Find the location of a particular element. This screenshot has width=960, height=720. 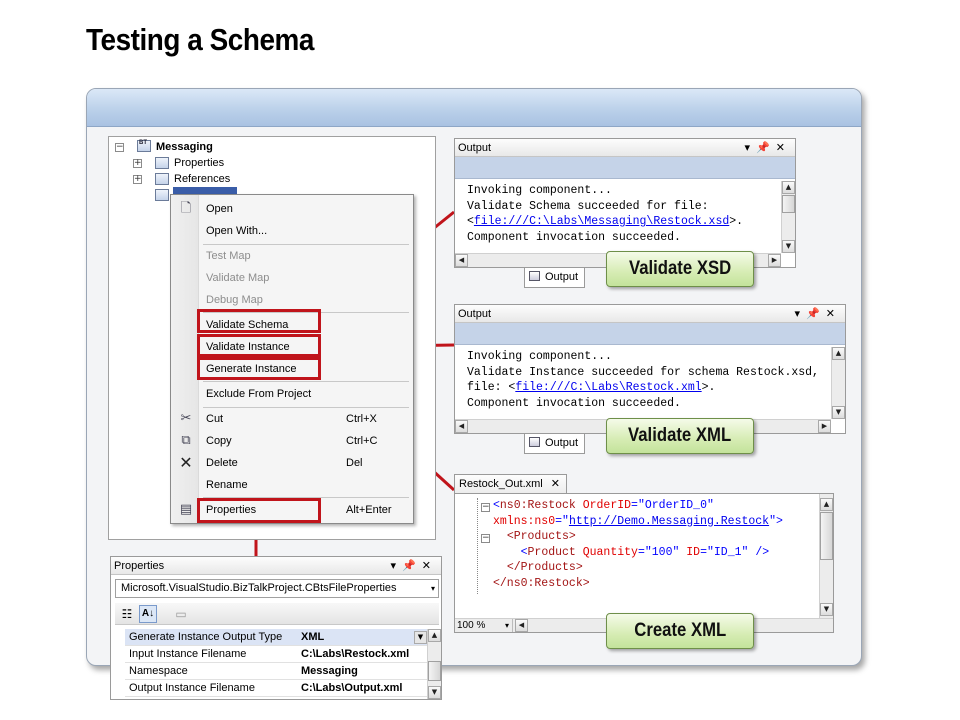

open-file-icon: 🗋 is located at coordinates (186, 208).